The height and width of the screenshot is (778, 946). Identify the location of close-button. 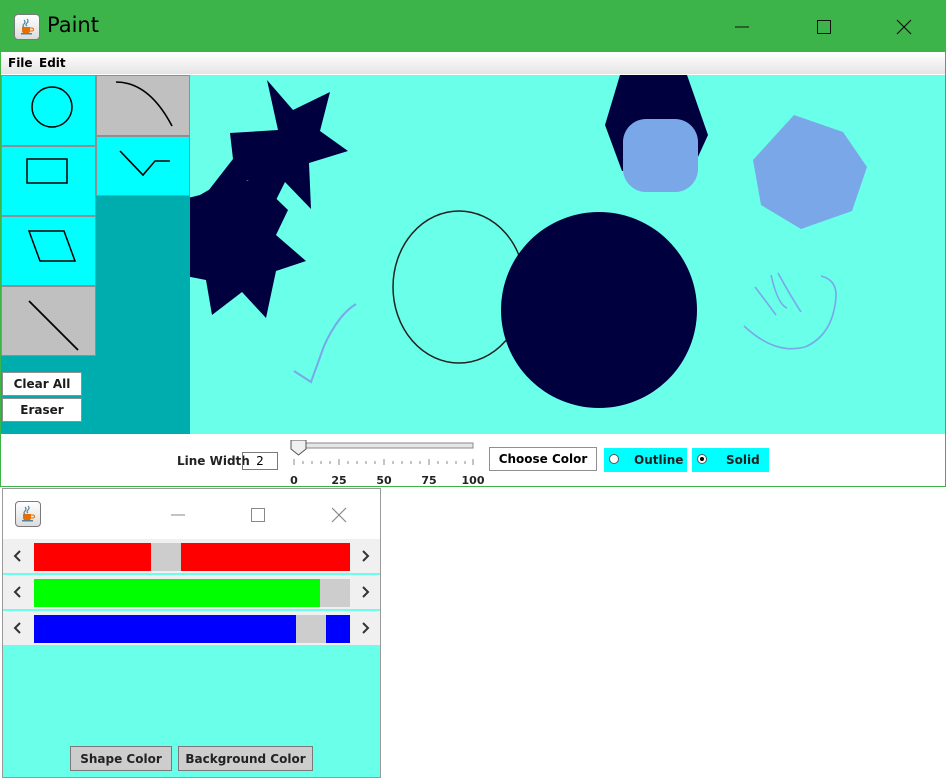
(904, 26).